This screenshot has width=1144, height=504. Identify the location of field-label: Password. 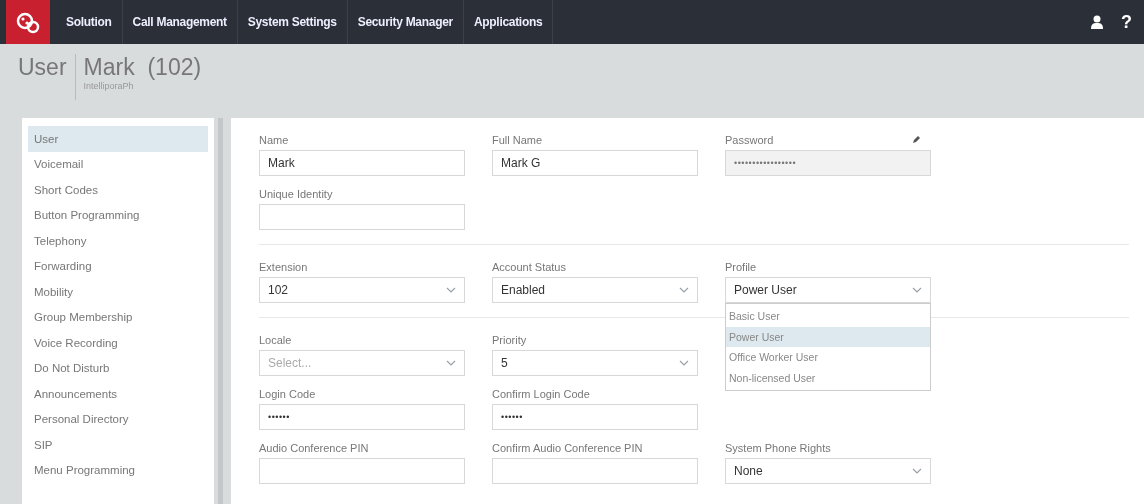
(749, 139).